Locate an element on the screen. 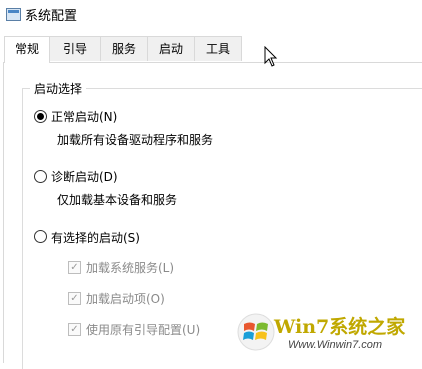 This screenshot has height=369, width=422. title-bar: 系统配置 is located at coordinates (211, 15).